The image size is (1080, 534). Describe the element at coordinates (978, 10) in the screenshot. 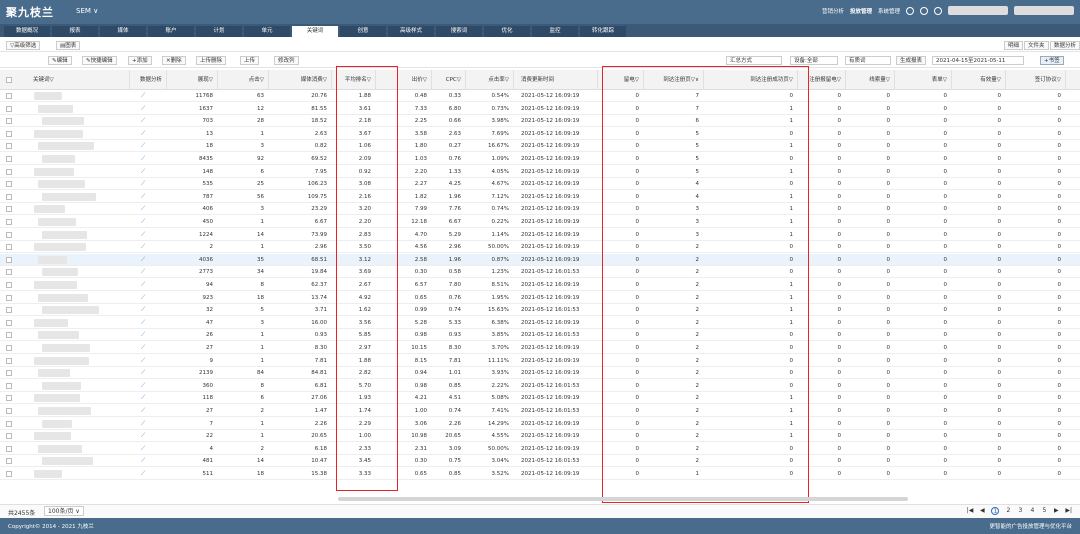

I see `account-select` at that location.